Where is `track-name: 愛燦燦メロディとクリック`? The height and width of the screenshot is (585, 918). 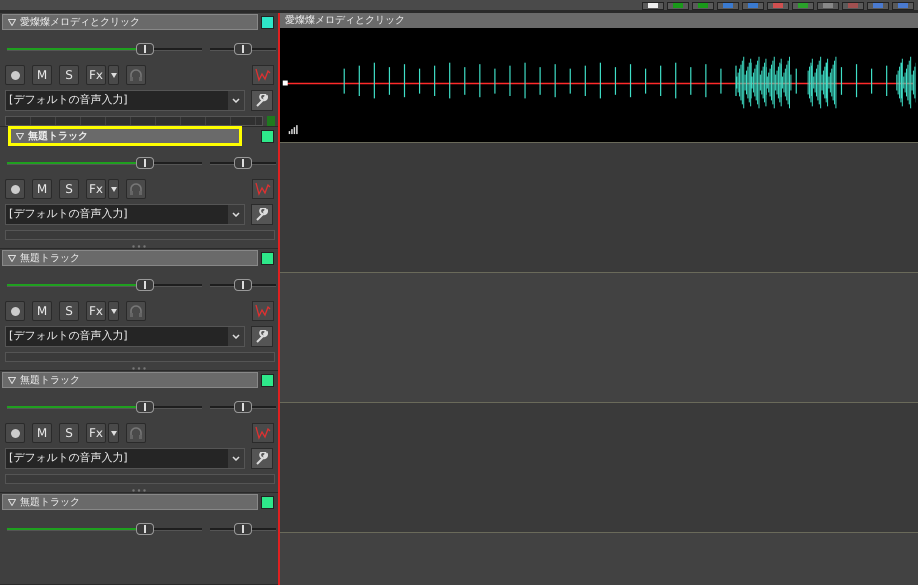 track-name: 愛燦燦メロディとクリック is located at coordinates (80, 23).